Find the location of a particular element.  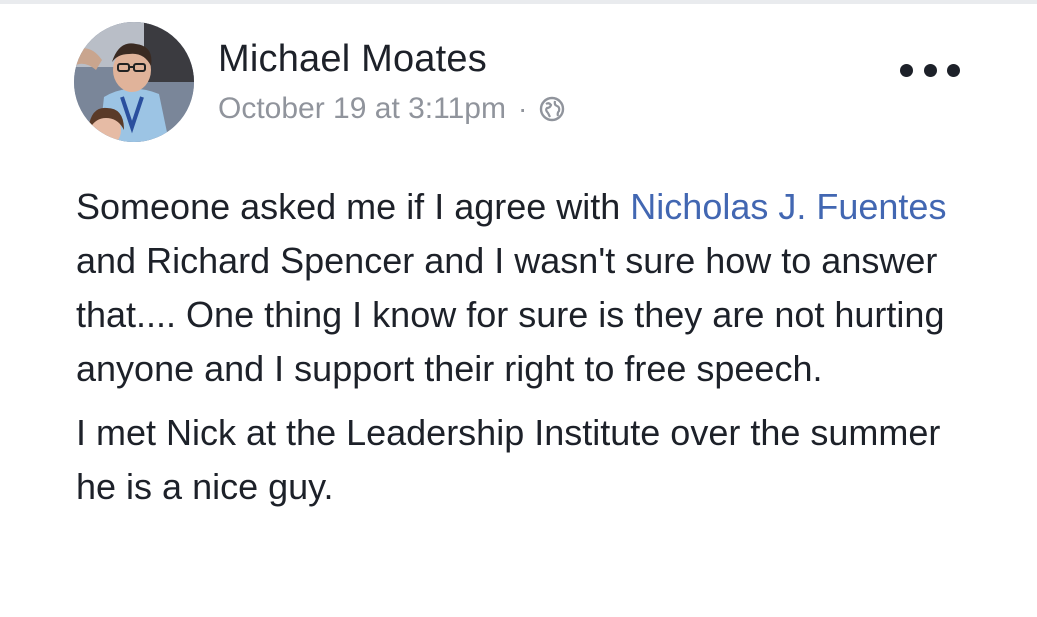

post-timestamp: October 19 at 3:11pm is located at coordinates (362, 109).